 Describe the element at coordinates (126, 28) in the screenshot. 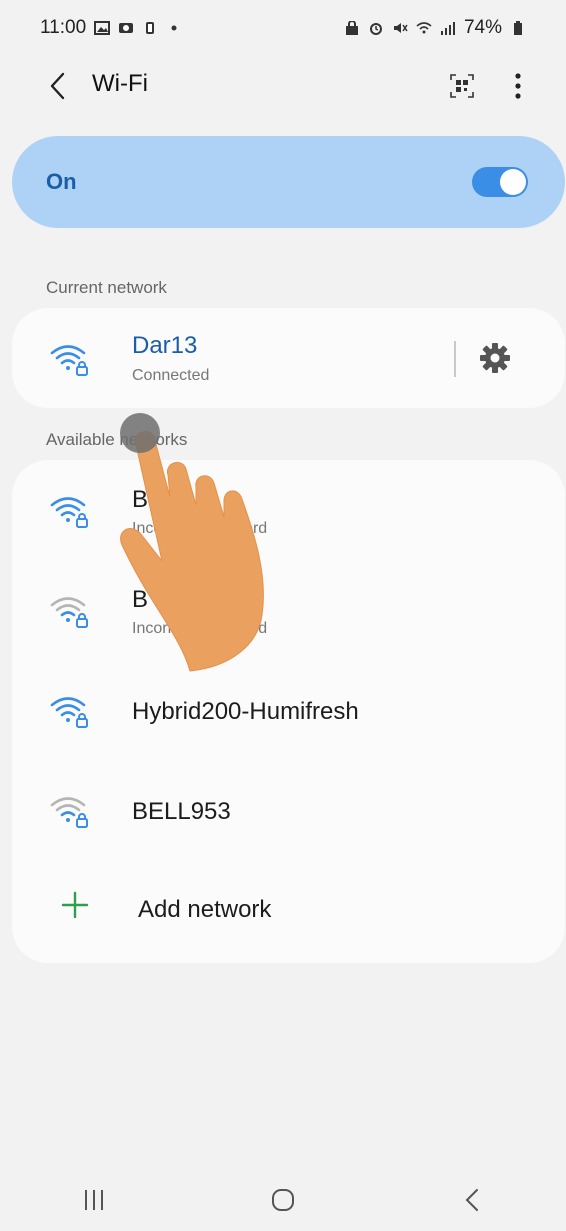

I see `photo-notification-icon` at that location.